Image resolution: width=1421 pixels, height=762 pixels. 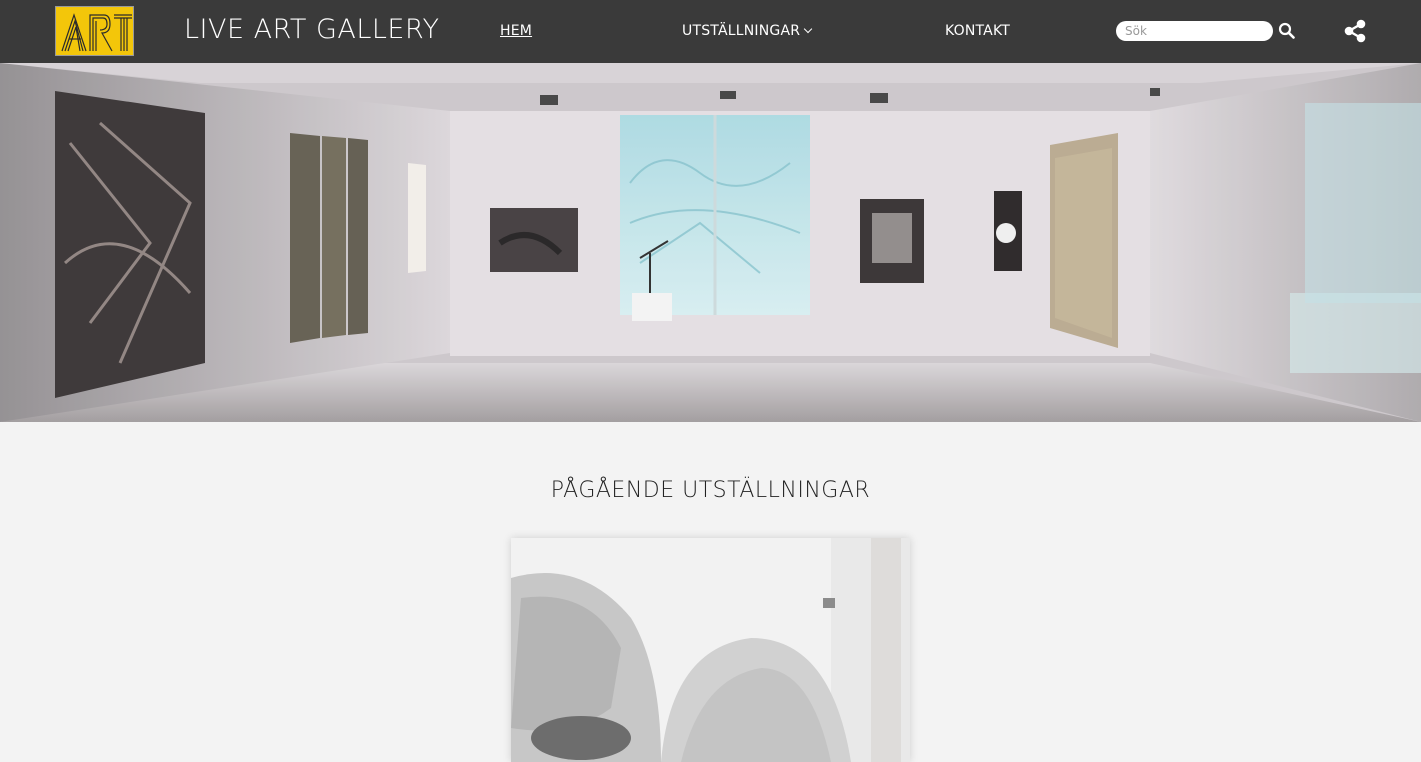 What do you see at coordinates (516, 31) in the screenshot?
I see `nav-home-link: HEM` at bounding box center [516, 31].